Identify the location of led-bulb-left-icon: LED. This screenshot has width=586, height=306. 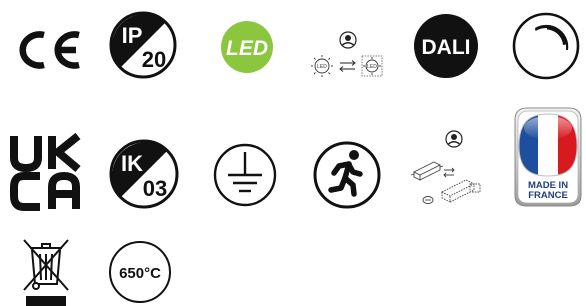
(322, 66).